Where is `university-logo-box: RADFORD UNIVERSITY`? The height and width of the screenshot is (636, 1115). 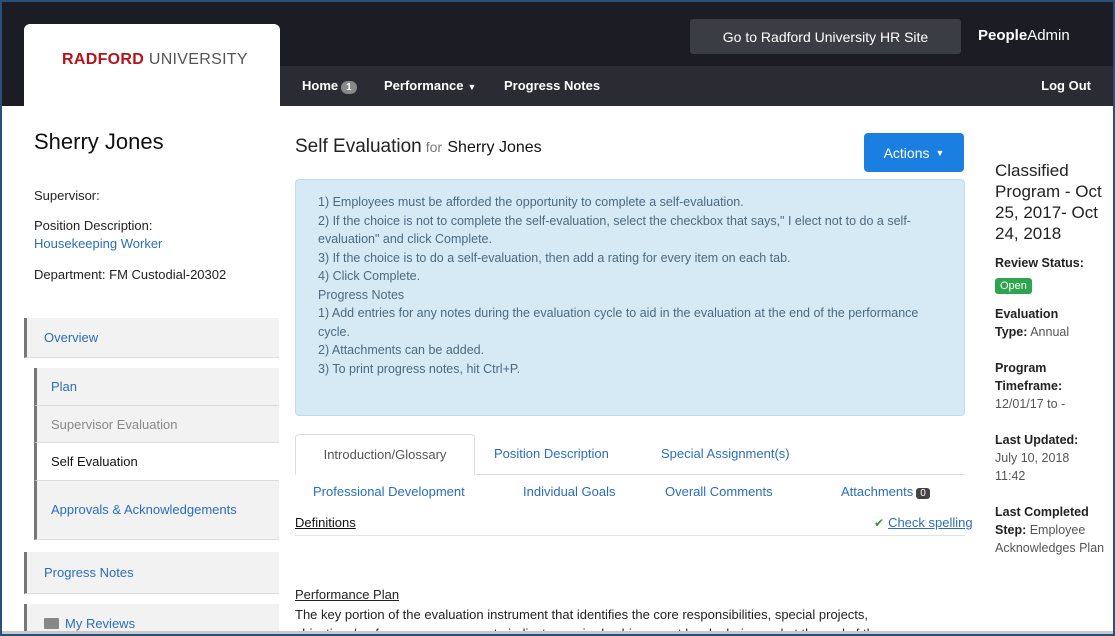 university-logo-box: RADFORD UNIVERSITY is located at coordinates (152, 67).